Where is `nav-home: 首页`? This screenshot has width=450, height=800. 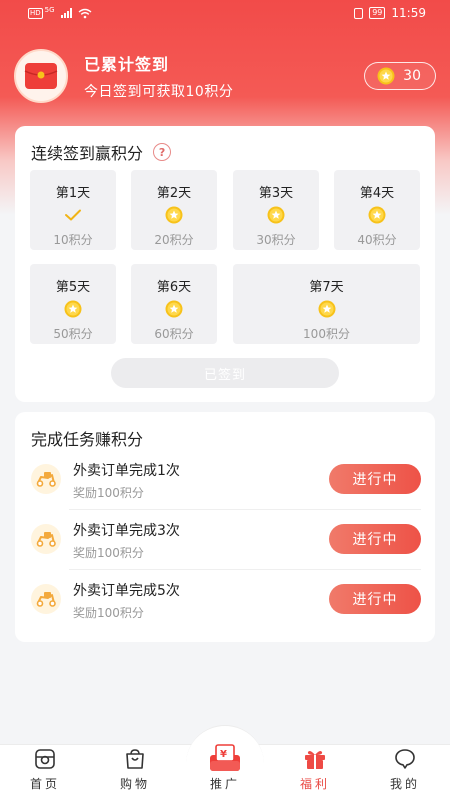
nav-home: 首页 is located at coordinates (45, 772).